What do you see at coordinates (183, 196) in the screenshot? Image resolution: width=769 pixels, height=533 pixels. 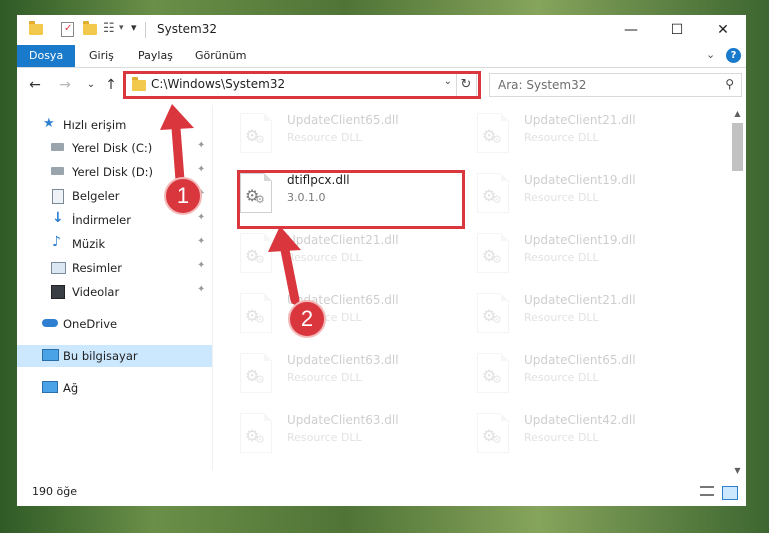 I see `step-1-callout: 1` at bounding box center [183, 196].